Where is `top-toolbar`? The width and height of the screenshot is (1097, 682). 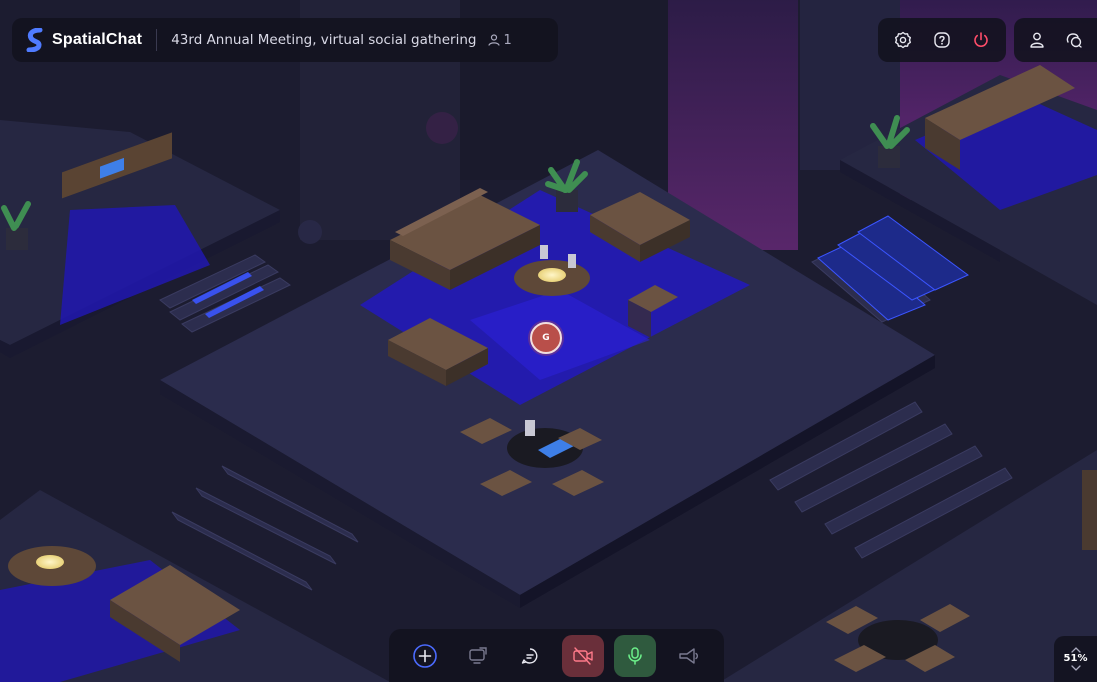
top-toolbar is located at coordinates (942, 40).